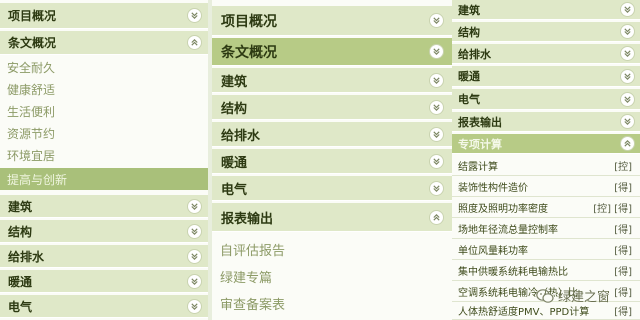 Image resolution: width=640 pixels, height=320 pixels. I want to click on clause-item-livable-environment: 环境宜居, so click(104, 155).